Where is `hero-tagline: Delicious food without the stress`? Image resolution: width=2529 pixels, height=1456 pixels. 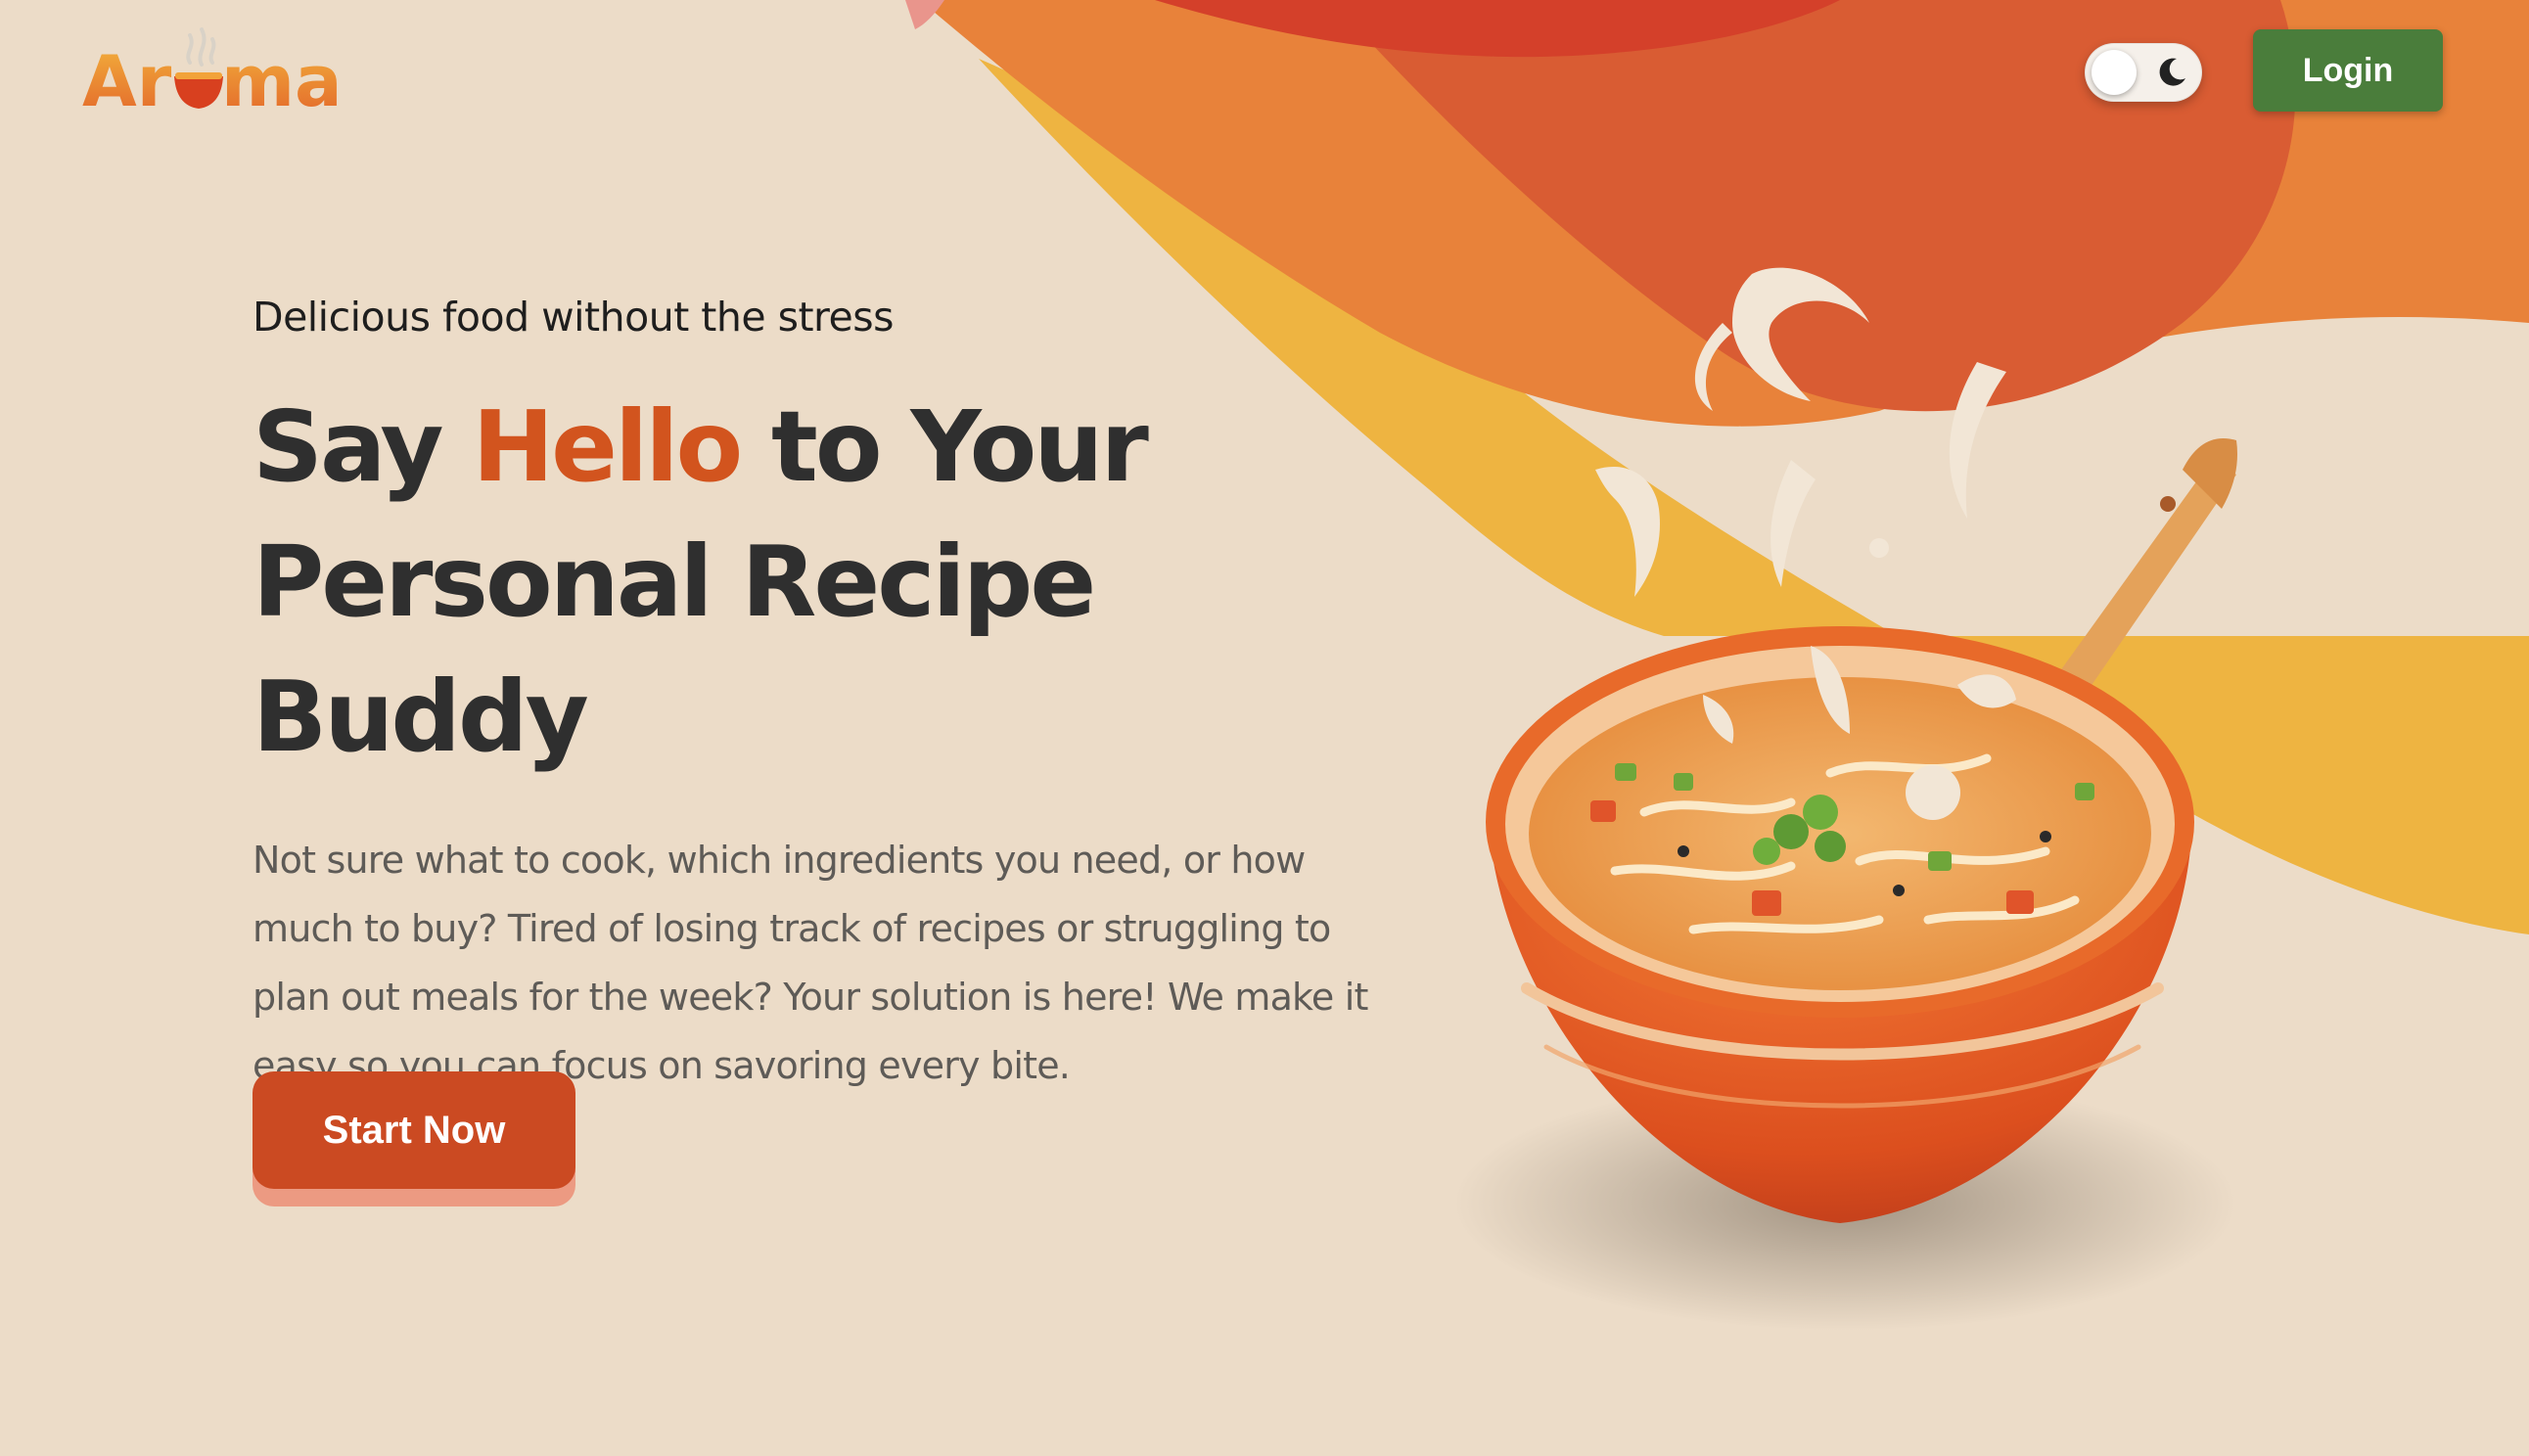
hero-tagline: Delicious food without the stress is located at coordinates (573, 317).